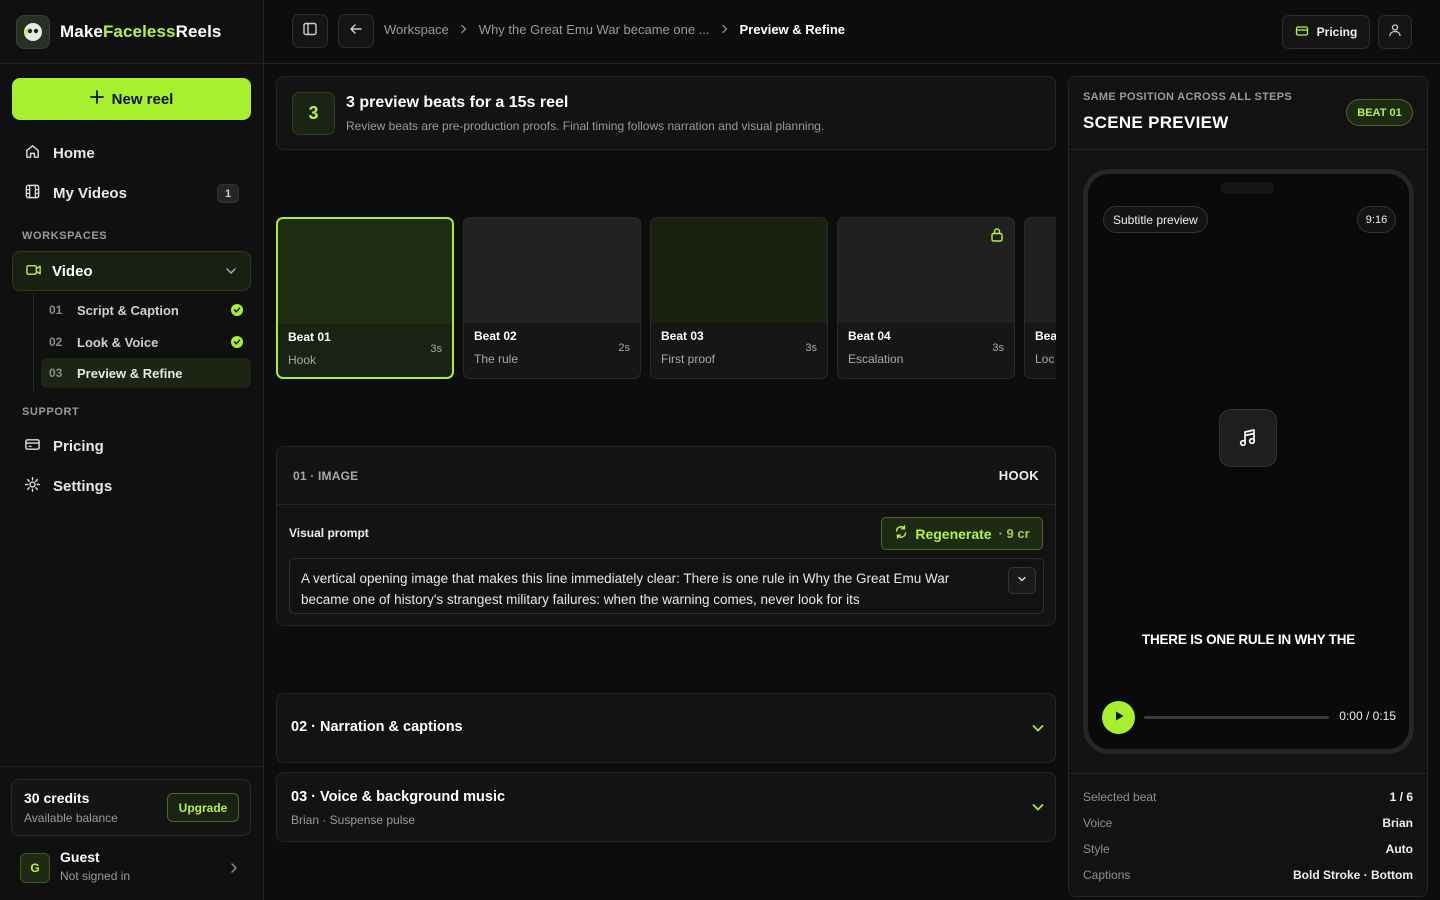  I want to click on caption-text: THERE IS ONE RULE IN WHY THE, so click(1248, 639).